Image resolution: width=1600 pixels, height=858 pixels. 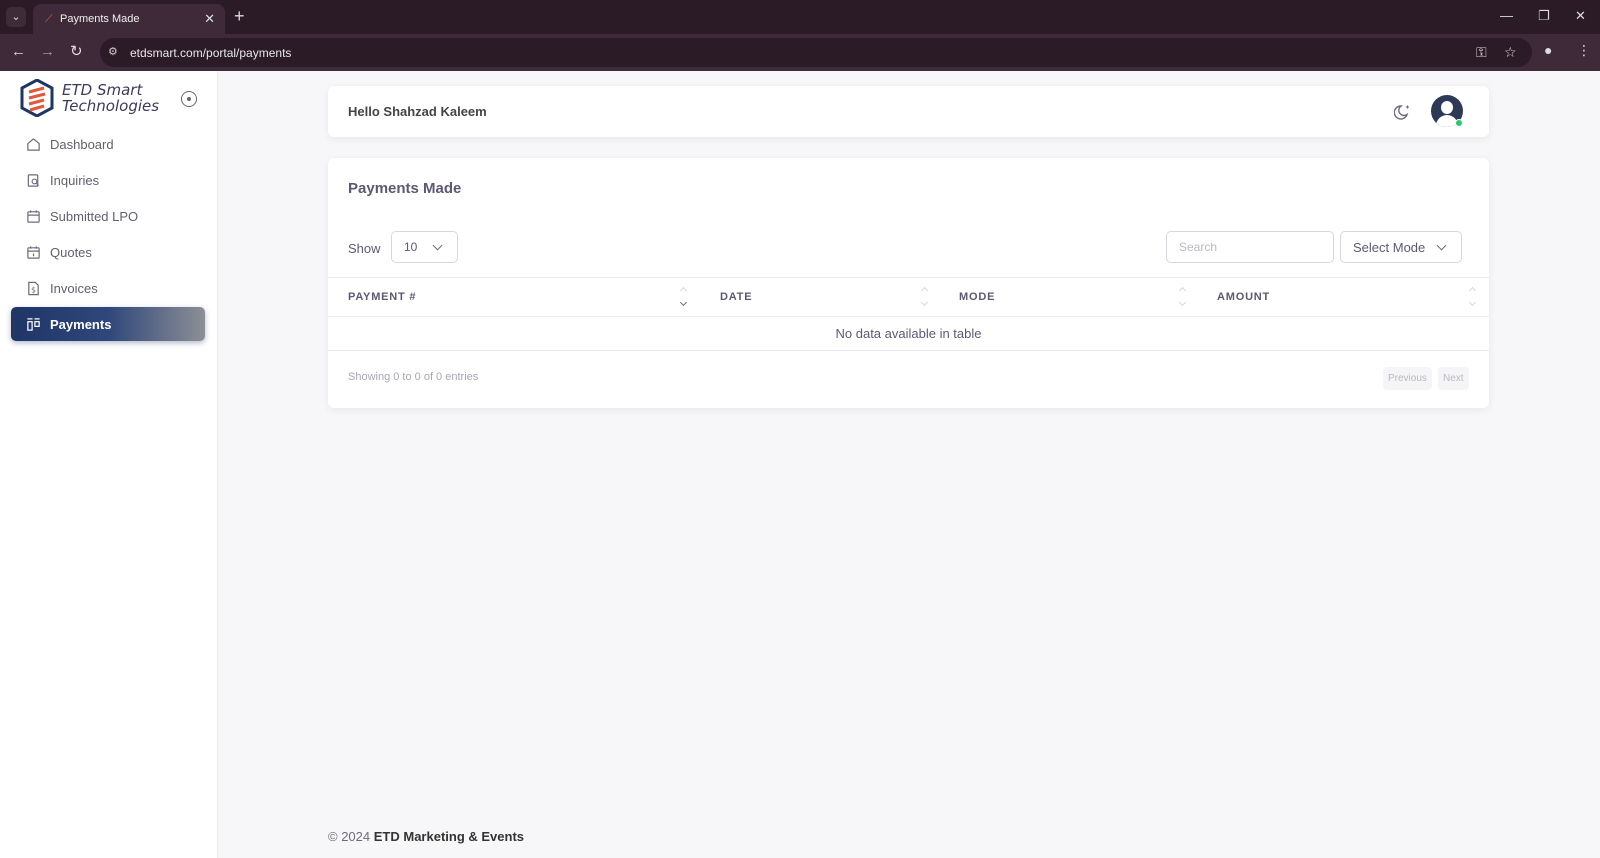 I want to click on collapse-sidebar-icon, so click(x=189, y=99).